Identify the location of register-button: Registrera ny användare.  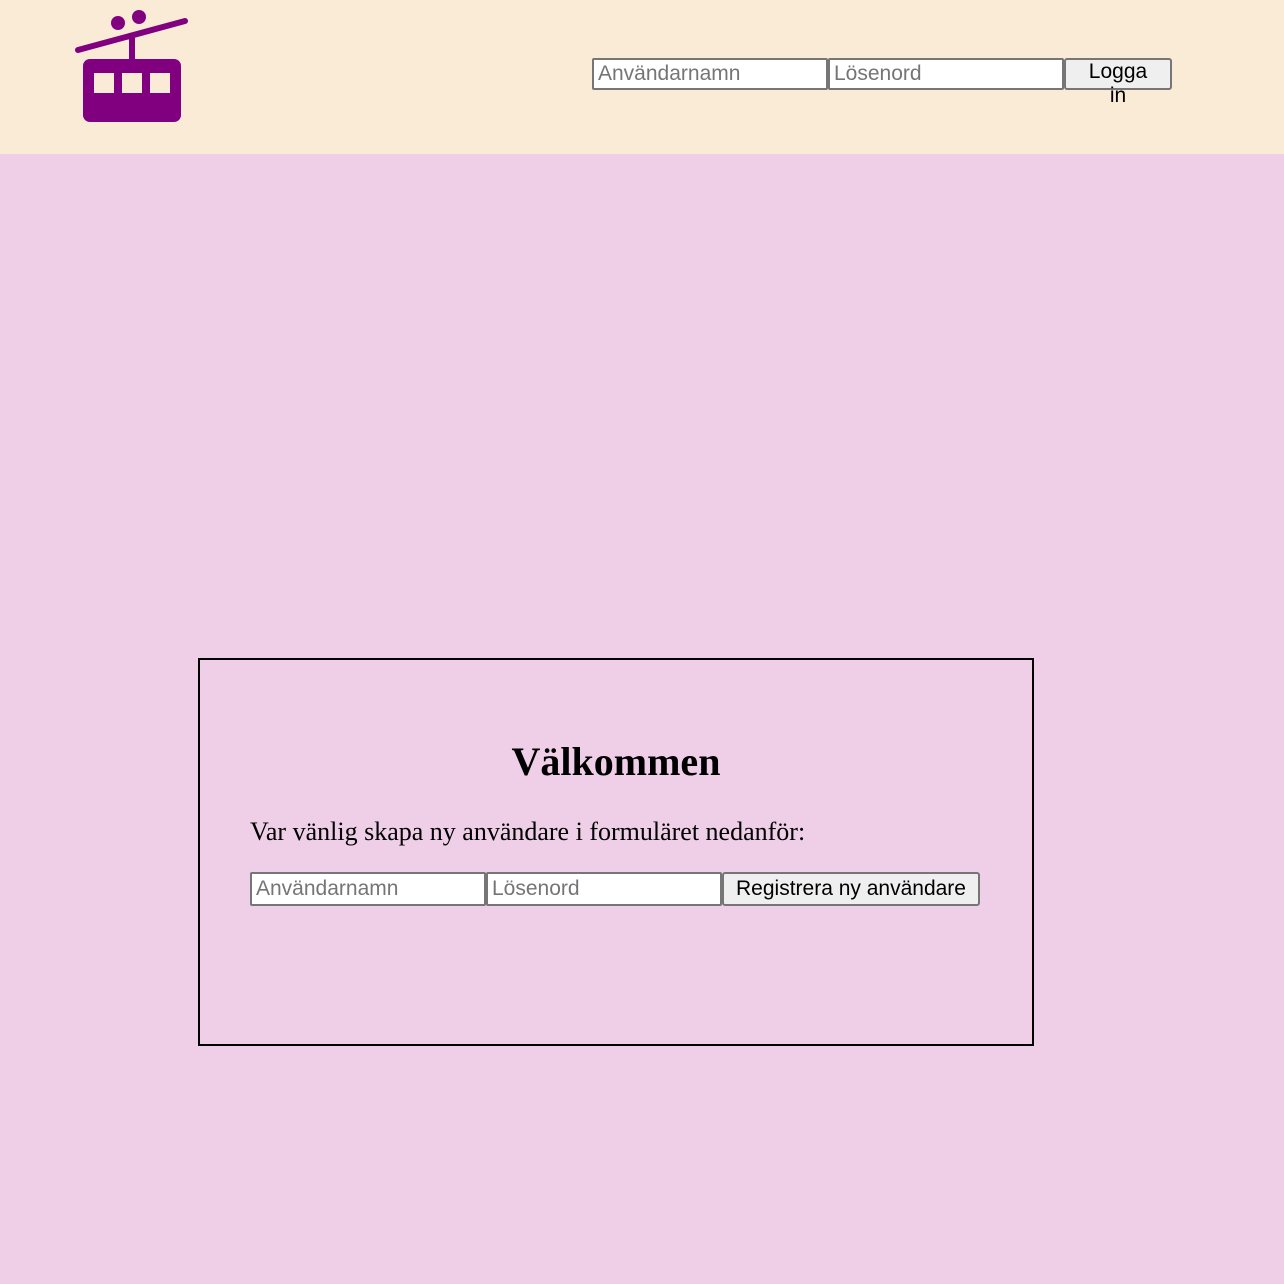
(851, 889).